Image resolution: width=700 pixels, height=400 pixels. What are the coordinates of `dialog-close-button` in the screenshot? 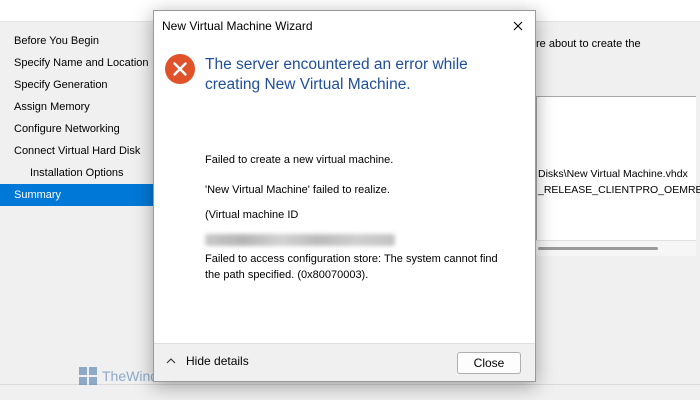 It's located at (518, 26).